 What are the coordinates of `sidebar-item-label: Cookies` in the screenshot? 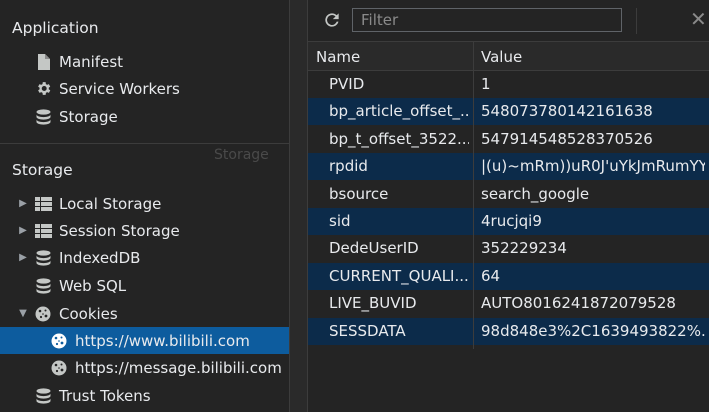 It's located at (88, 313).